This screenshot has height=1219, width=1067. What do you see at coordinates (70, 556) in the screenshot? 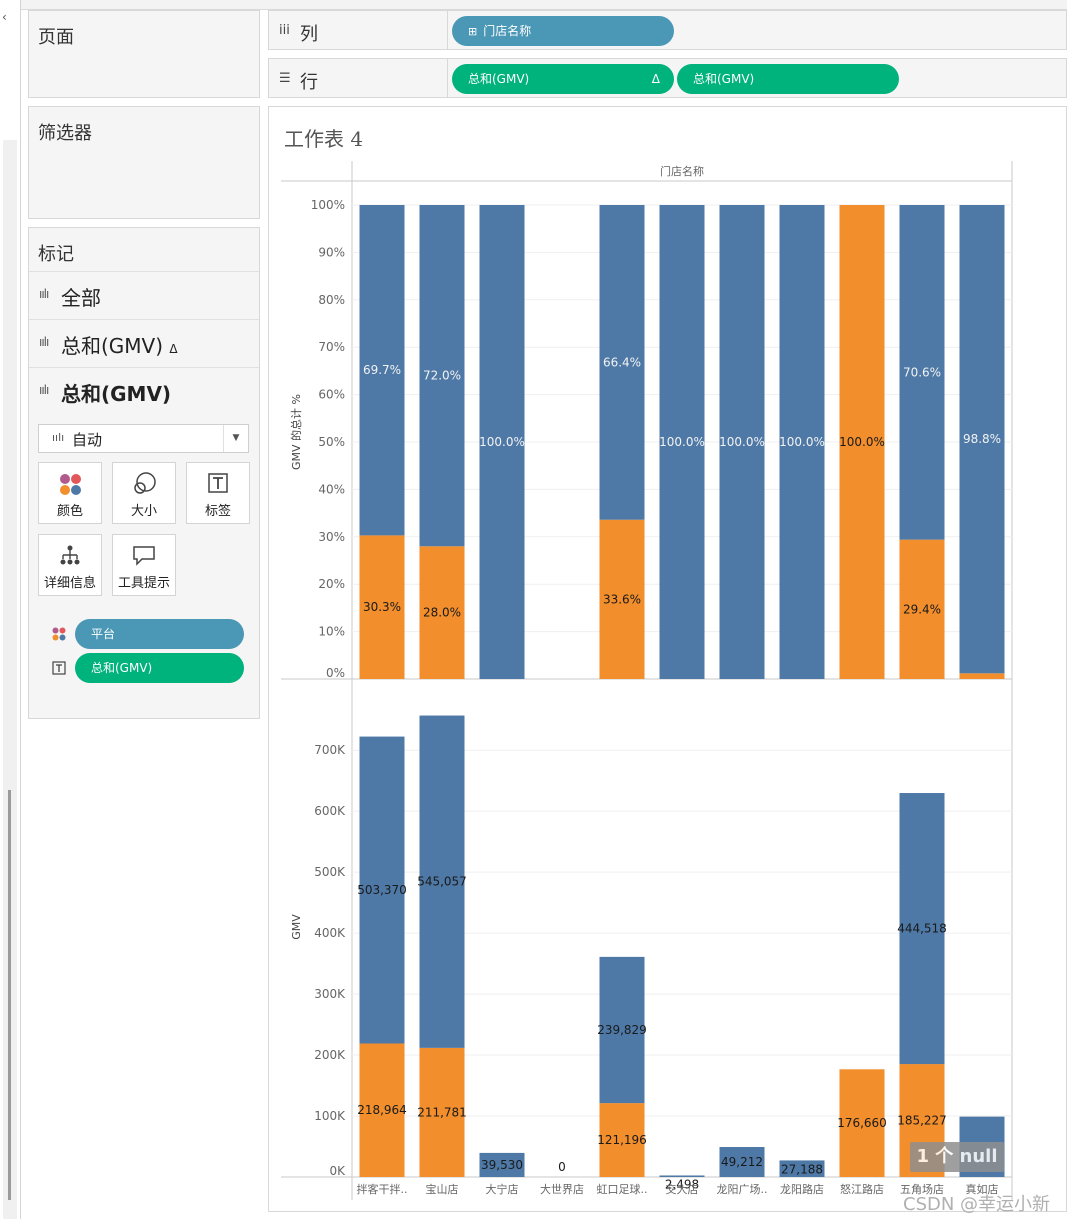
I see `hierarchy-icon` at bounding box center [70, 556].